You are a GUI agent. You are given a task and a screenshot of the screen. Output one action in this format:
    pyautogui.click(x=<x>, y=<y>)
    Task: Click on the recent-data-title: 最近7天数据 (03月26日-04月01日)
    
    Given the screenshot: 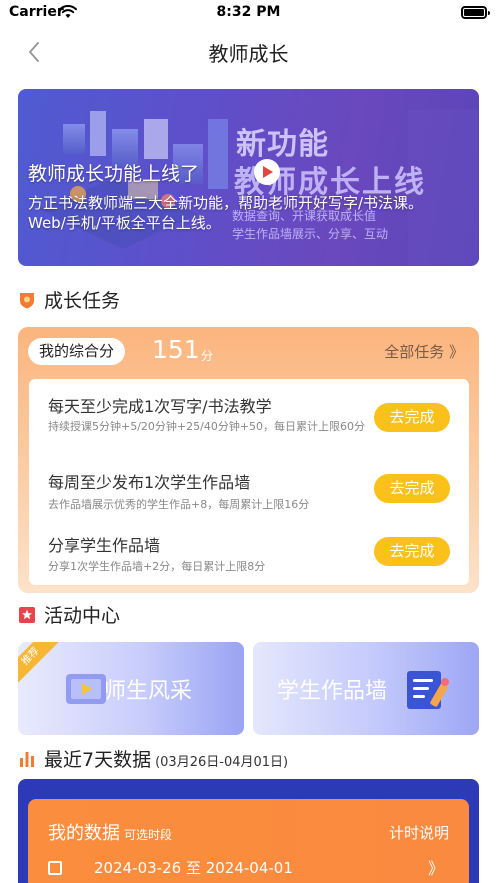 What is the action you would take?
    pyautogui.click(x=166, y=758)
    